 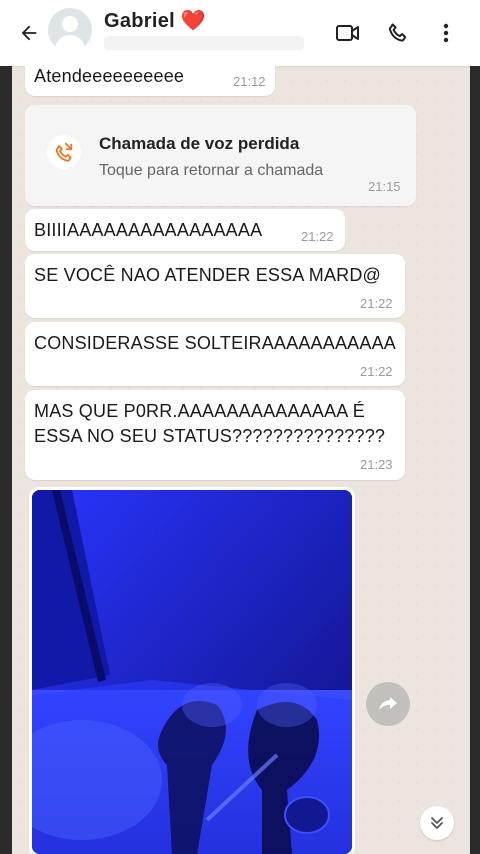 I want to click on message-time: 21:23, so click(x=376, y=464).